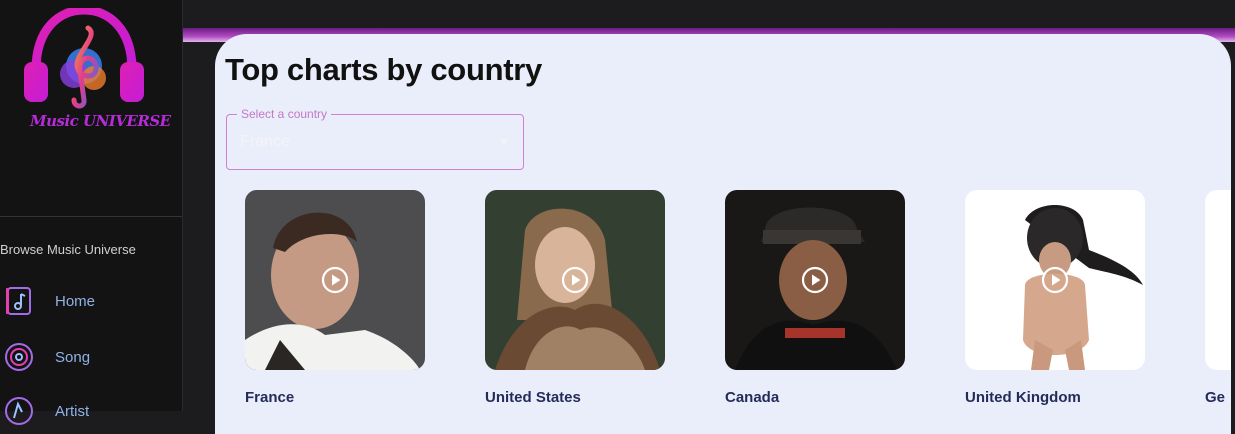 The width and height of the screenshot is (1235, 434). What do you see at coordinates (75, 301) in the screenshot?
I see `sidebar-item-label: Home` at bounding box center [75, 301].